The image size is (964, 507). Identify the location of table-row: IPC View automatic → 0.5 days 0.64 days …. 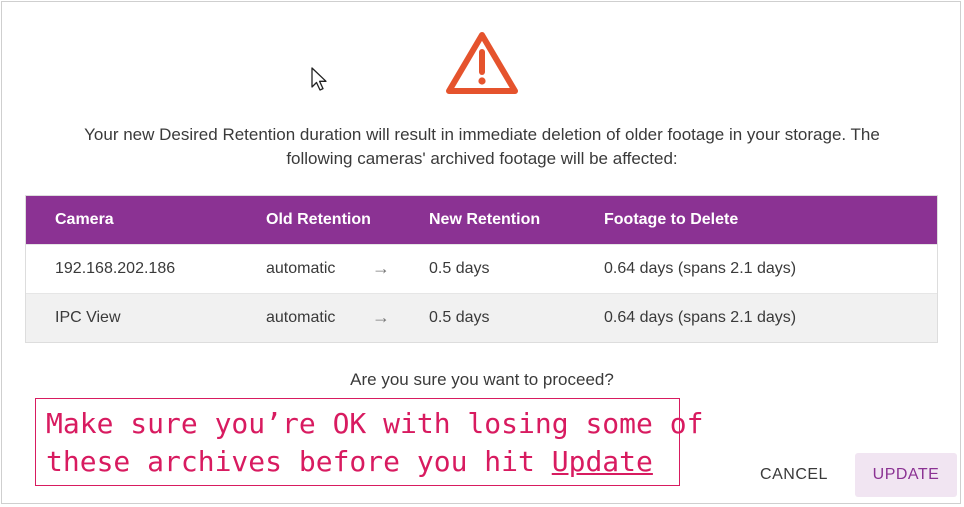
(481, 317).